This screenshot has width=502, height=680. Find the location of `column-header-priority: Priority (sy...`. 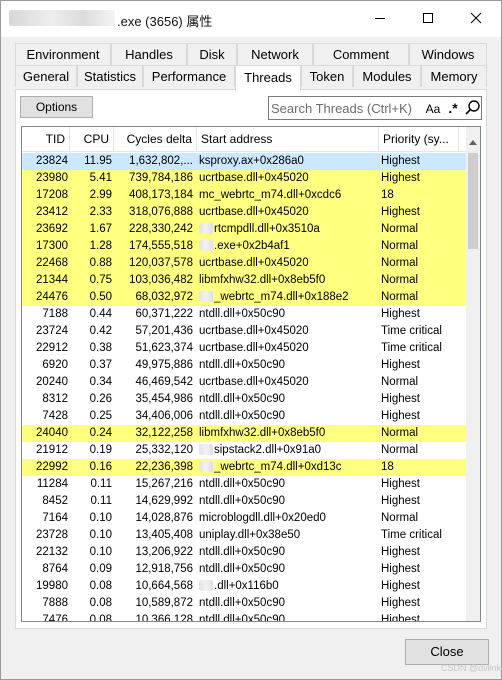

column-header-priority: Priority (sy... is located at coordinates (419, 139).